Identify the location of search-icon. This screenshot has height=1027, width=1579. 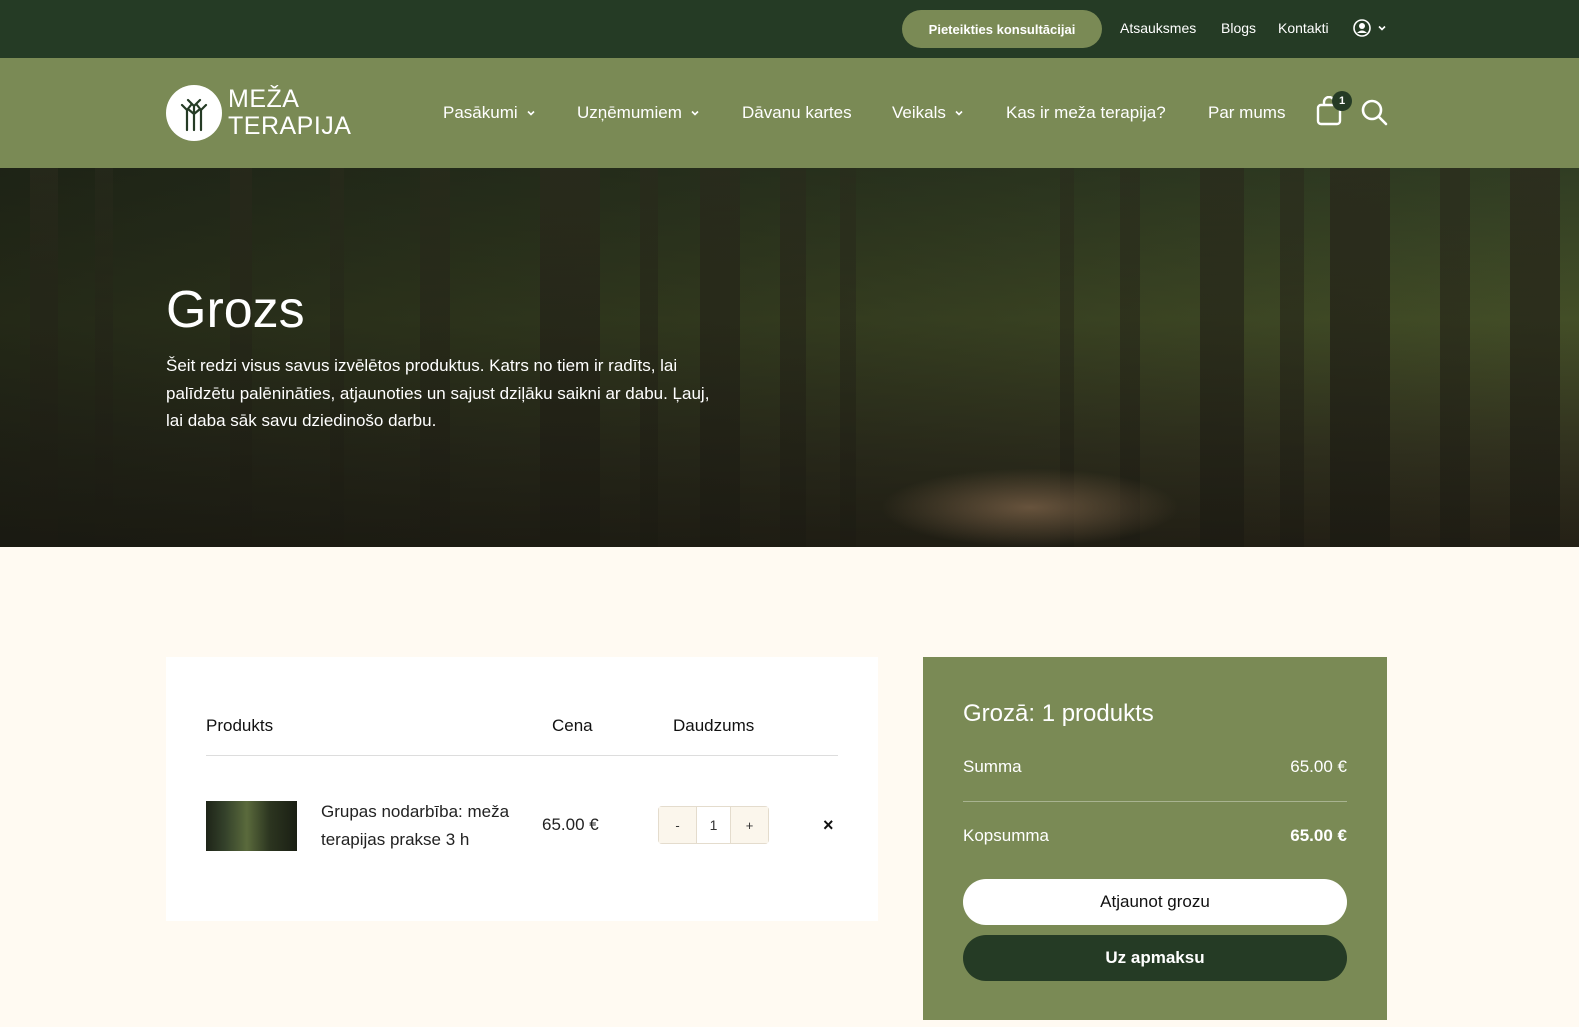
(1374, 112).